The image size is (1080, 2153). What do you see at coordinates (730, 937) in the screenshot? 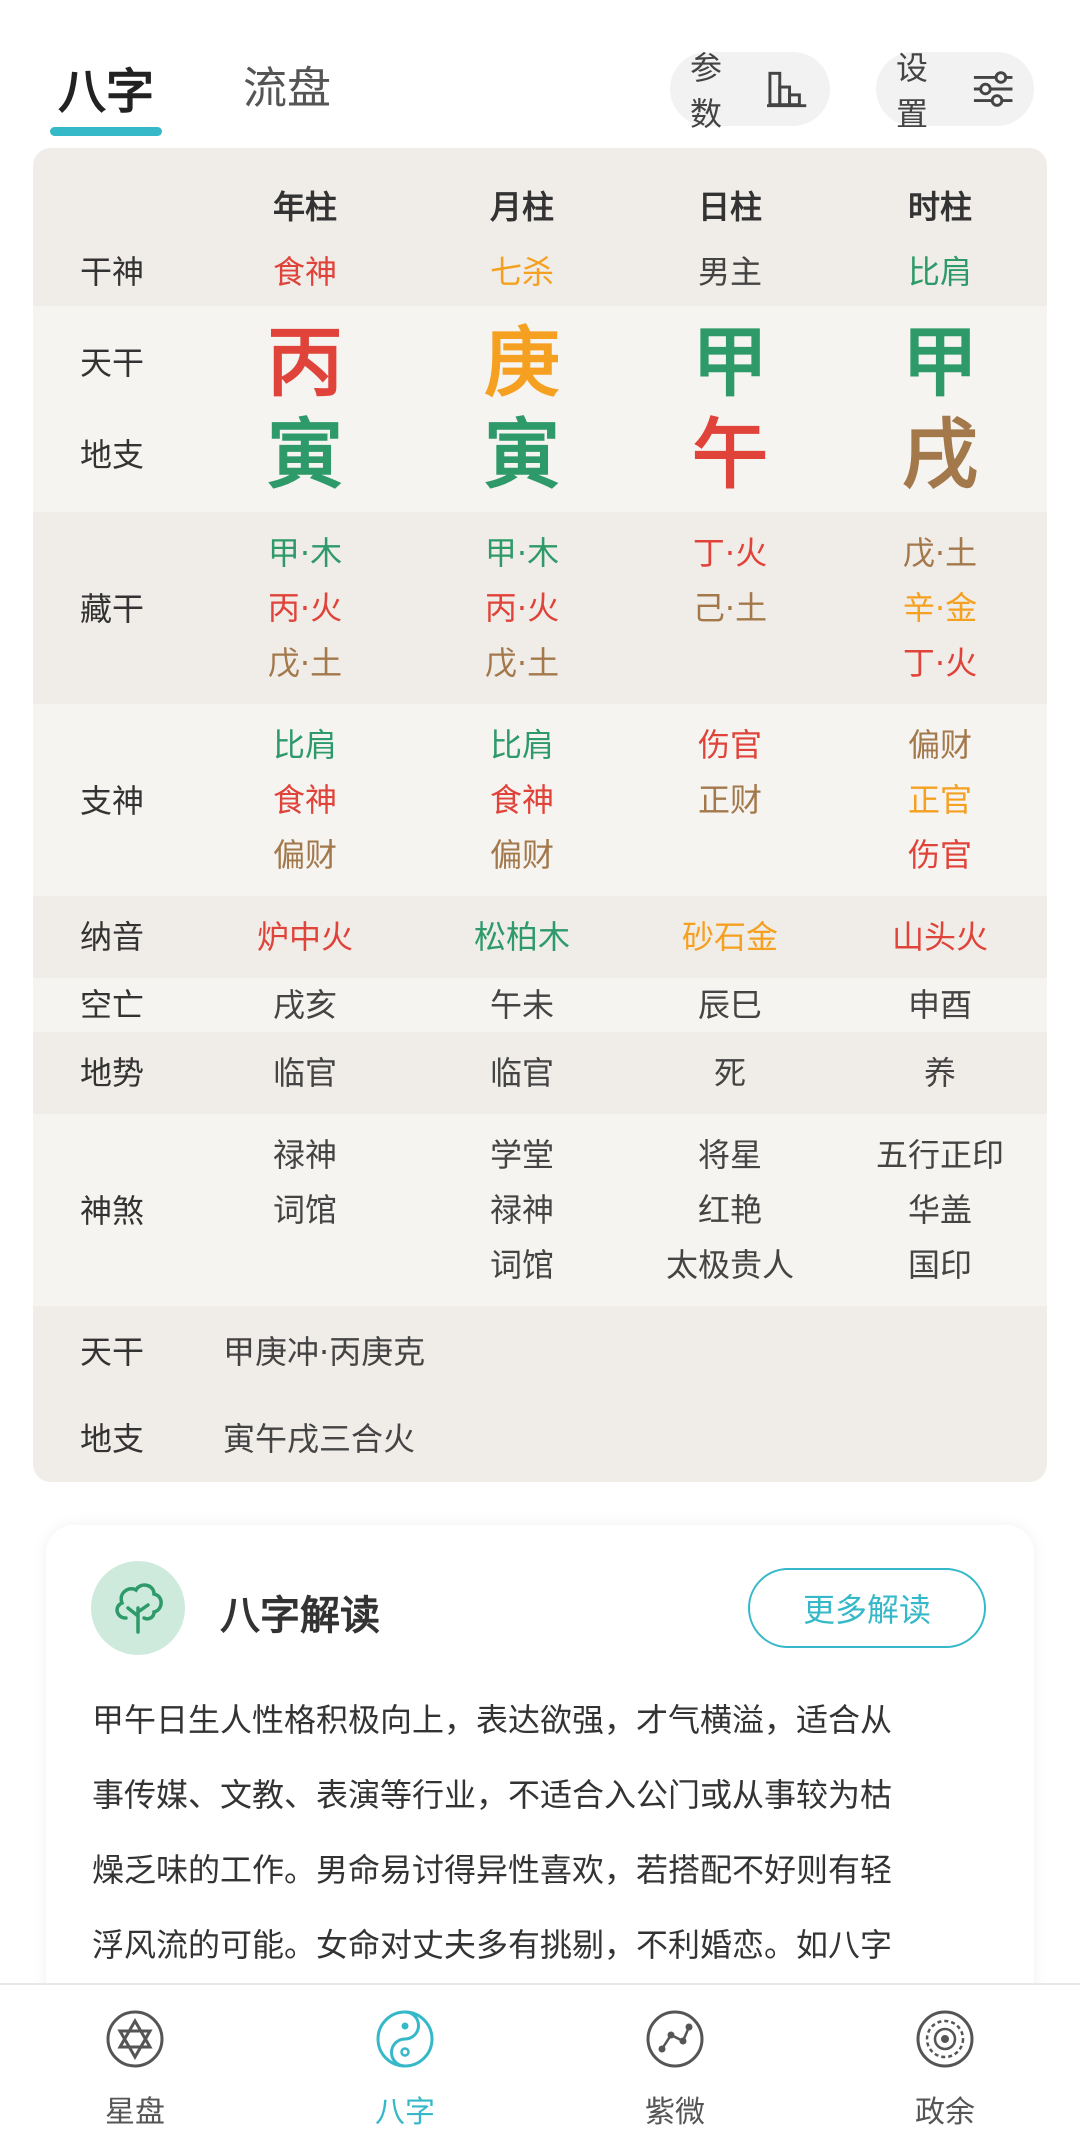
I see `nayin-day: 砂石金` at bounding box center [730, 937].